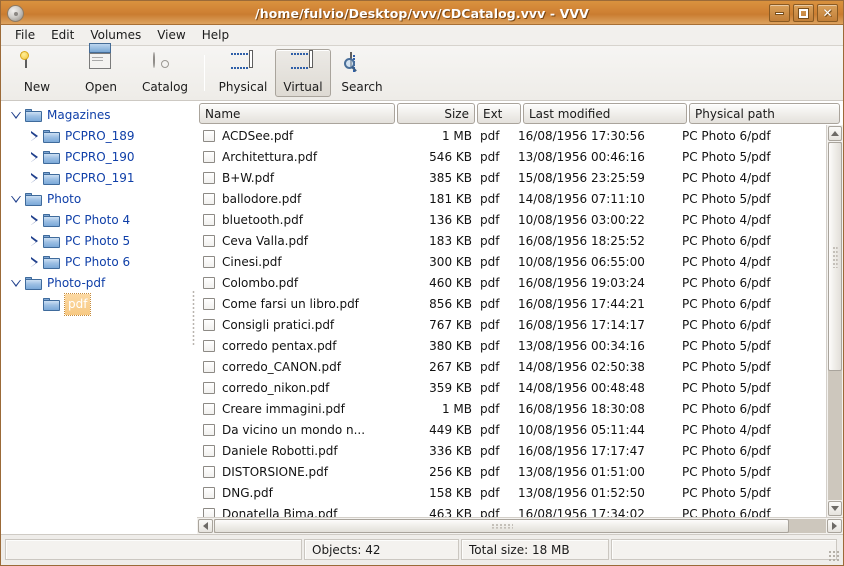 This screenshot has width=844, height=566. What do you see at coordinates (215, 35) in the screenshot?
I see `menu-item-help: Help` at bounding box center [215, 35].